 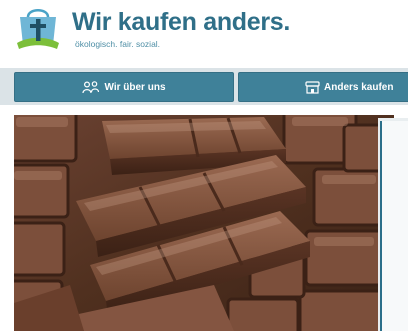 I want to click on nav-item-label: Wir über uns, so click(x=135, y=87).